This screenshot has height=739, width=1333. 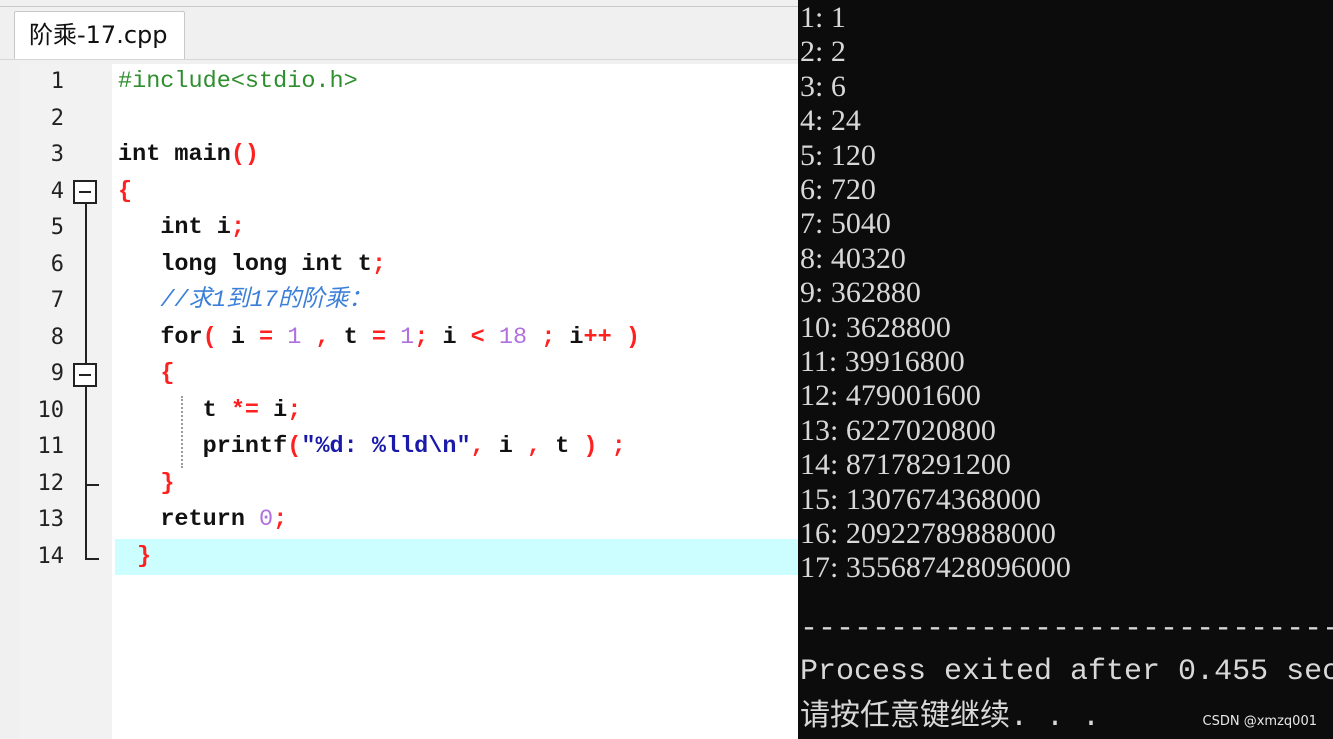 What do you see at coordinates (409, 484) in the screenshot?
I see `code-line-12: 12 }` at bounding box center [409, 484].